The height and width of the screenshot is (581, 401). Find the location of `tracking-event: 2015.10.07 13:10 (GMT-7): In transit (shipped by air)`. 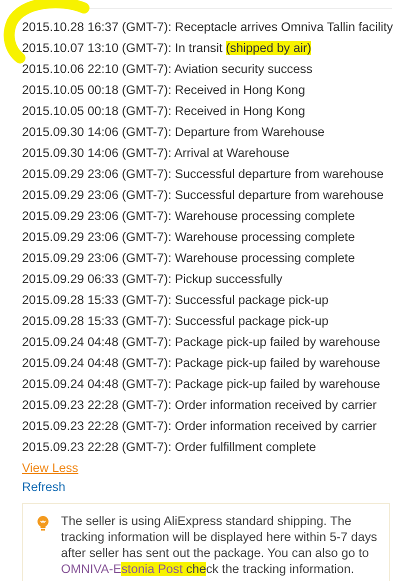

tracking-event: 2015.10.07 13:10 (GMT-7): In transit (shipped by air) is located at coordinates (167, 48).